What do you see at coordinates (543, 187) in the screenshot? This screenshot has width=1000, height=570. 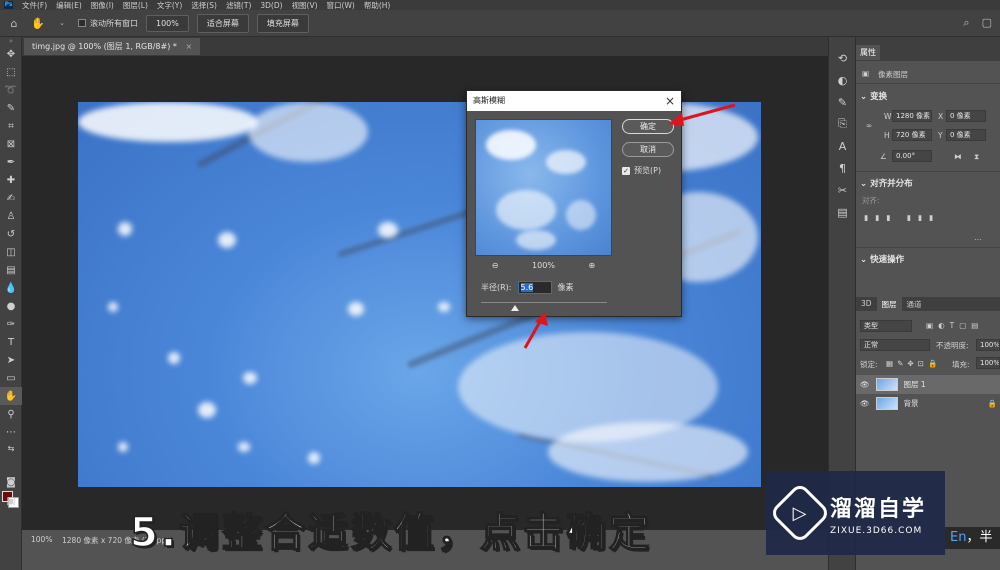 I see `blur-preview` at bounding box center [543, 187].